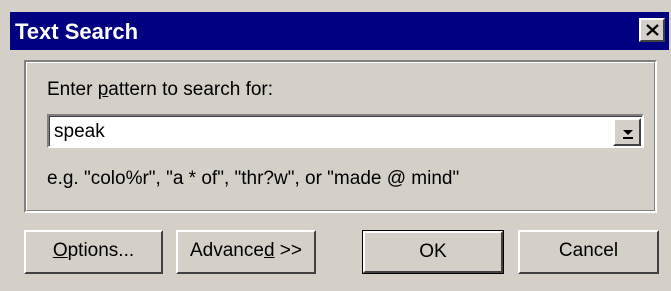  Describe the element at coordinates (339, 31) in the screenshot. I see `title-bar: Text Search` at that location.